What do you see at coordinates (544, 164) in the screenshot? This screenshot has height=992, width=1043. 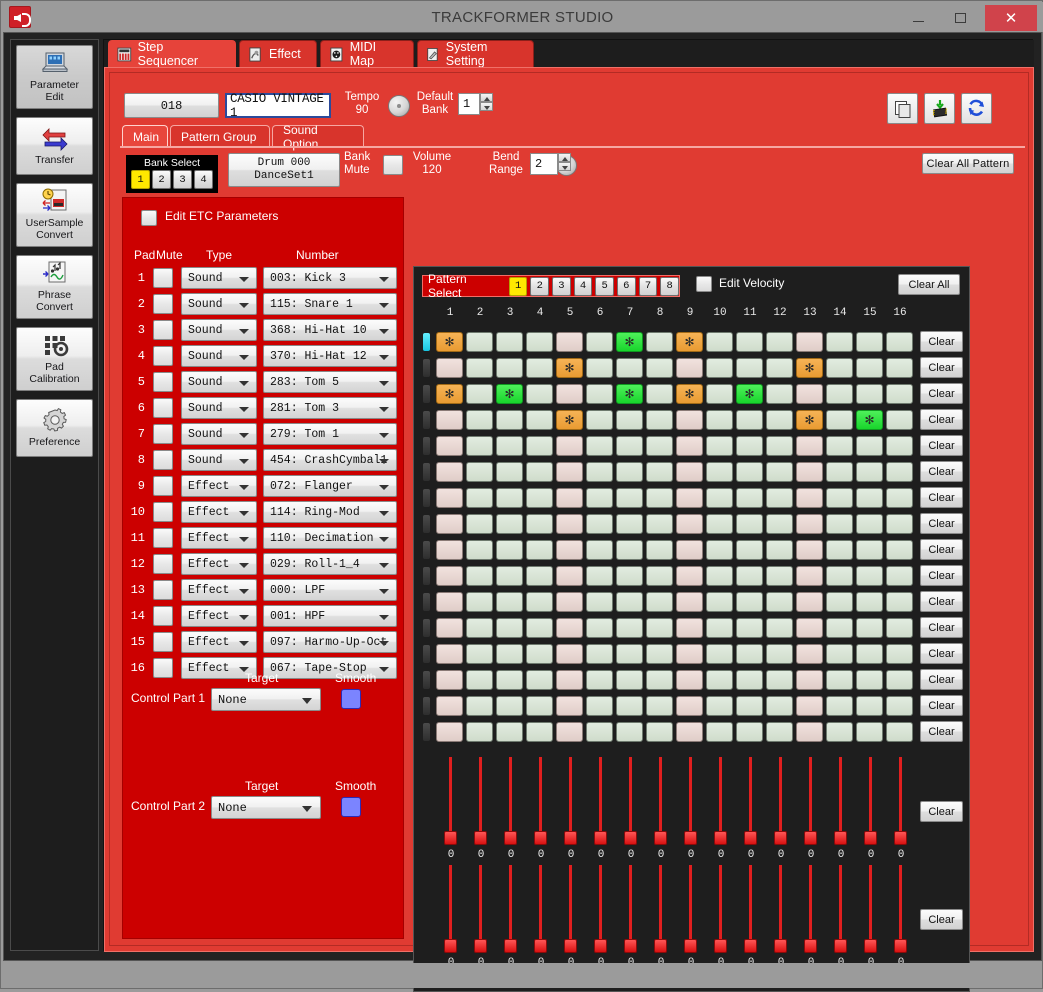 I see `bend-range-input: 2` at bounding box center [544, 164].